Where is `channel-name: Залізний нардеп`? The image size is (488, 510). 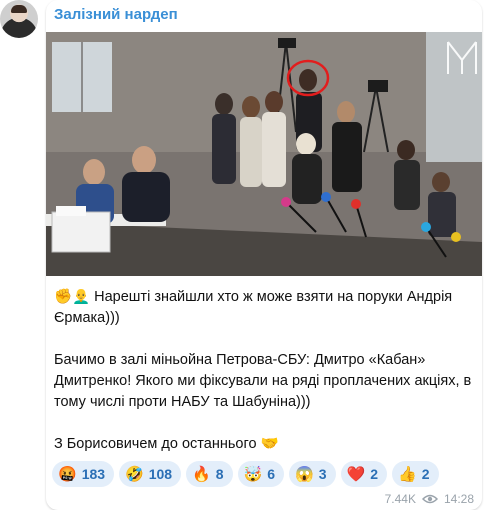
channel-name: Залізний нардеп is located at coordinates (116, 14).